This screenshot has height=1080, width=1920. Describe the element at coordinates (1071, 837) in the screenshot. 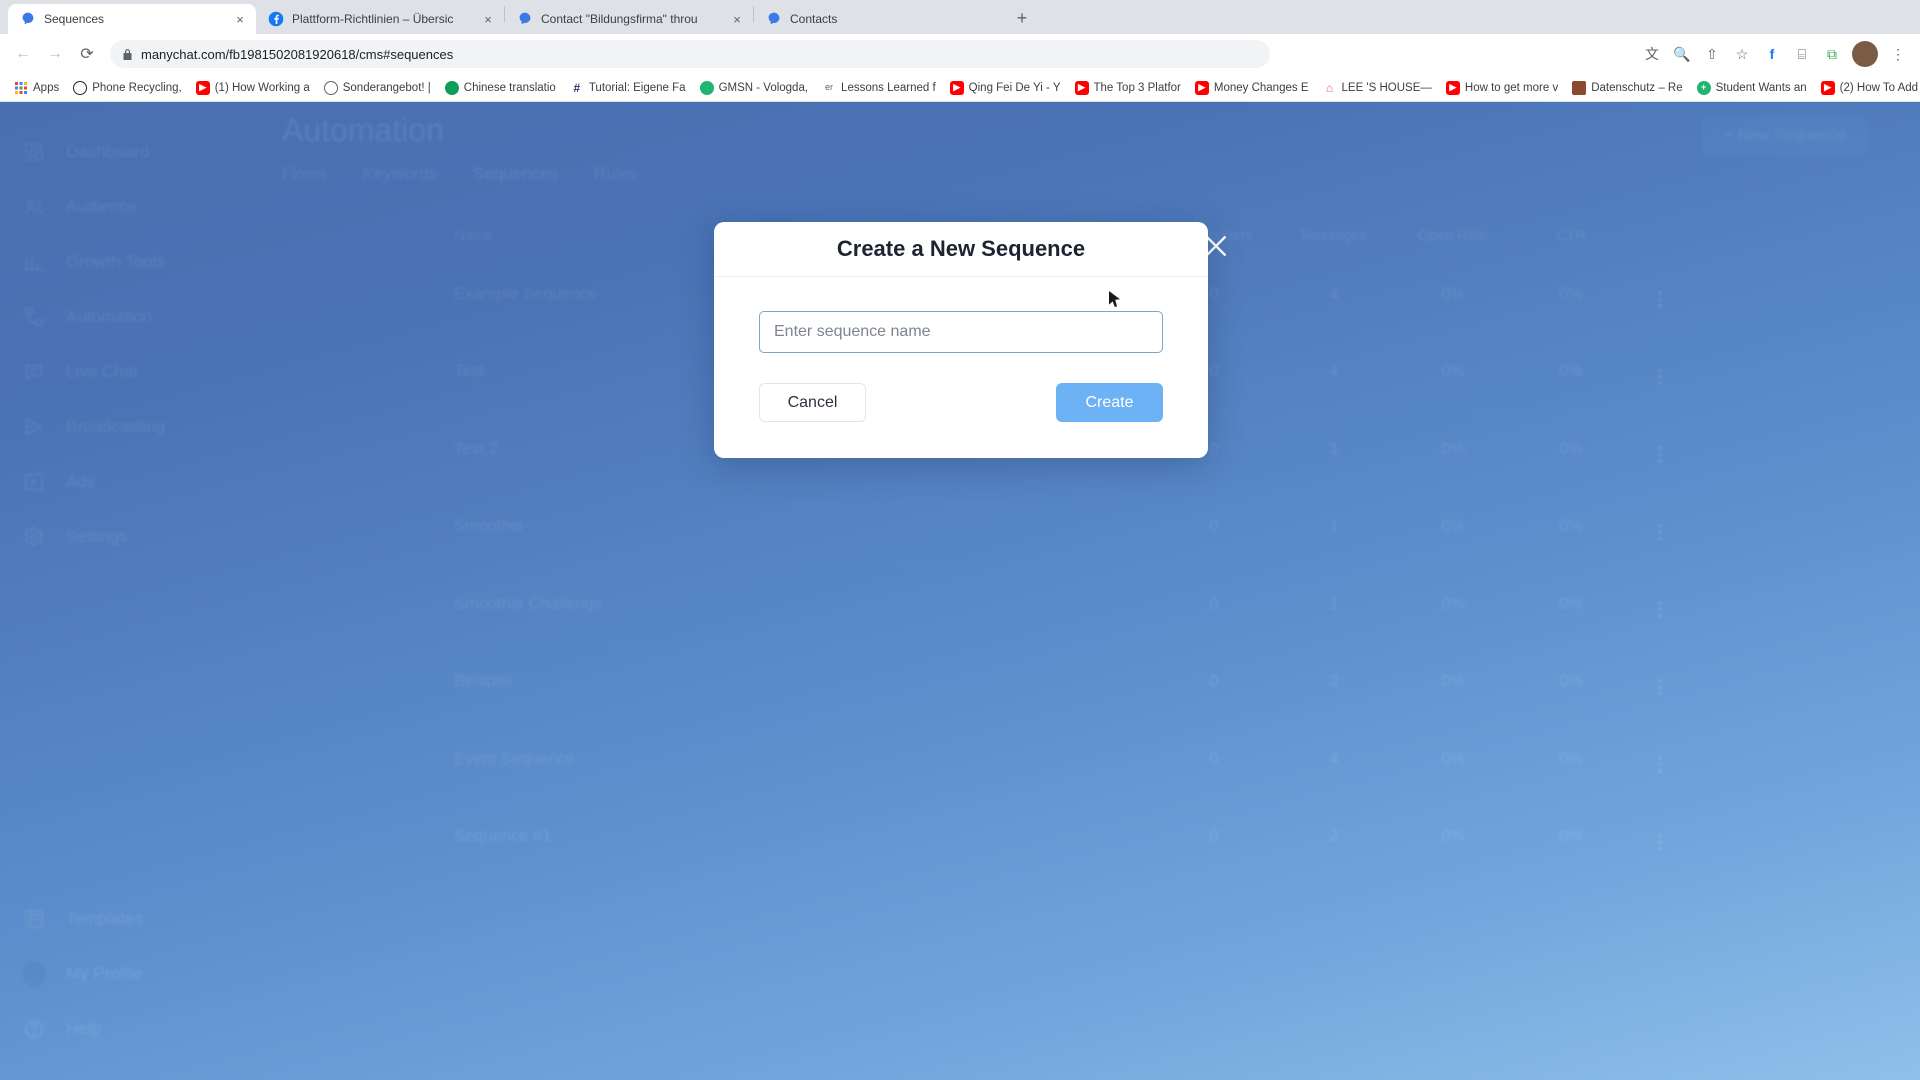

I see `table-row: Sequence #1 0 2 0% 0%` at that location.